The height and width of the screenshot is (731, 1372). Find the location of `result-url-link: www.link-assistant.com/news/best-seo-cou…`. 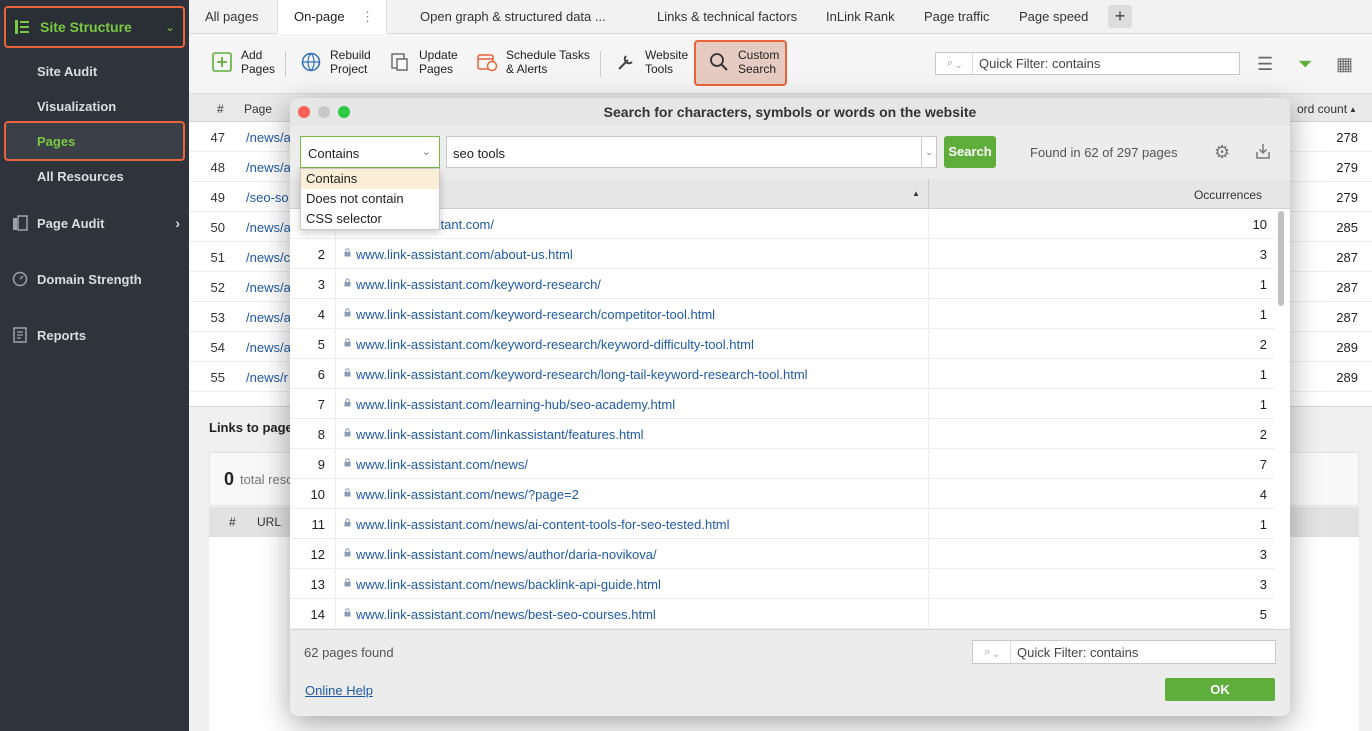

result-url-link: www.link-assistant.com/news/best-seo-cou… is located at coordinates (506, 614).